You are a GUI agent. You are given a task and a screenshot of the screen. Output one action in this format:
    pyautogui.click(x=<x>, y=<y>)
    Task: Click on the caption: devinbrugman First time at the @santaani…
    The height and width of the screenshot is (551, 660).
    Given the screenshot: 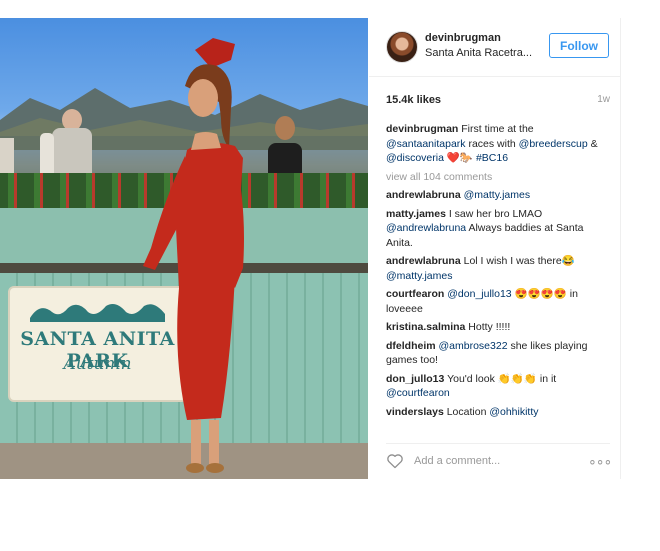 What is the action you would take?
    pyautogui.click(x=499, y=144)
    